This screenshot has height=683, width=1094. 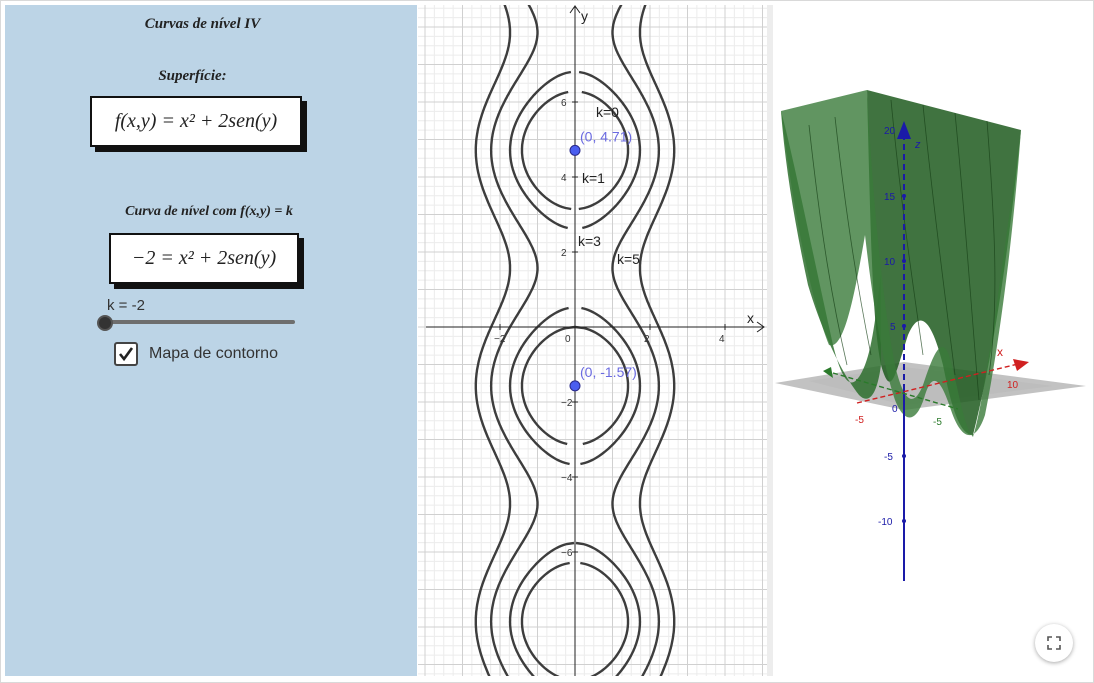 What do you see at coordinates (888, 457) in the screenshot?
I see `z-tick-label: -5` at bounding box center [888, 457].